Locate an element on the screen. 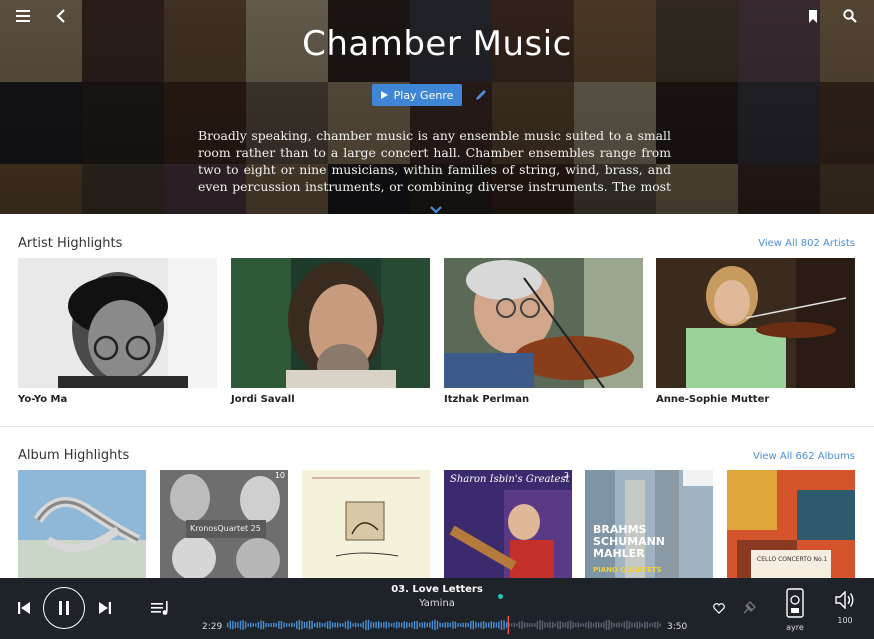 The width and height of the screenshot is (874, 639). artist-card: Anne-Sophie Mutter is located at coordinates (755, 331).